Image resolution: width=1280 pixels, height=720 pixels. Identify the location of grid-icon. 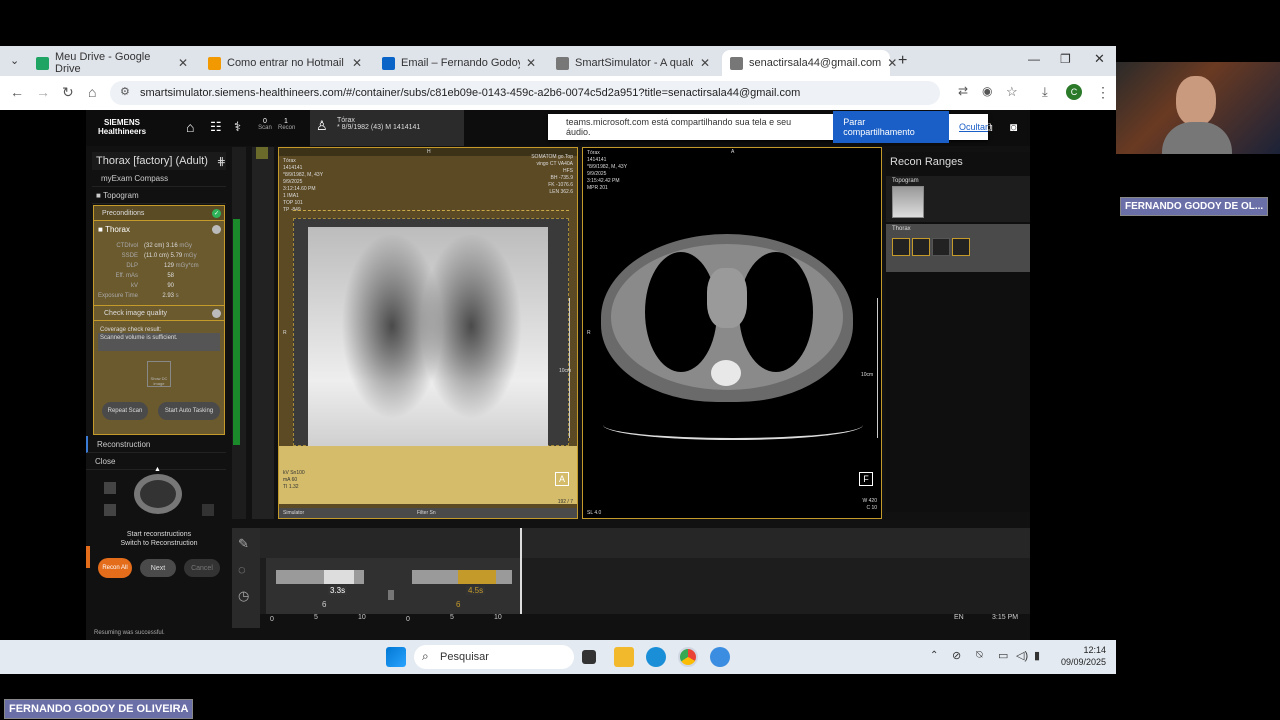
(208, 510).